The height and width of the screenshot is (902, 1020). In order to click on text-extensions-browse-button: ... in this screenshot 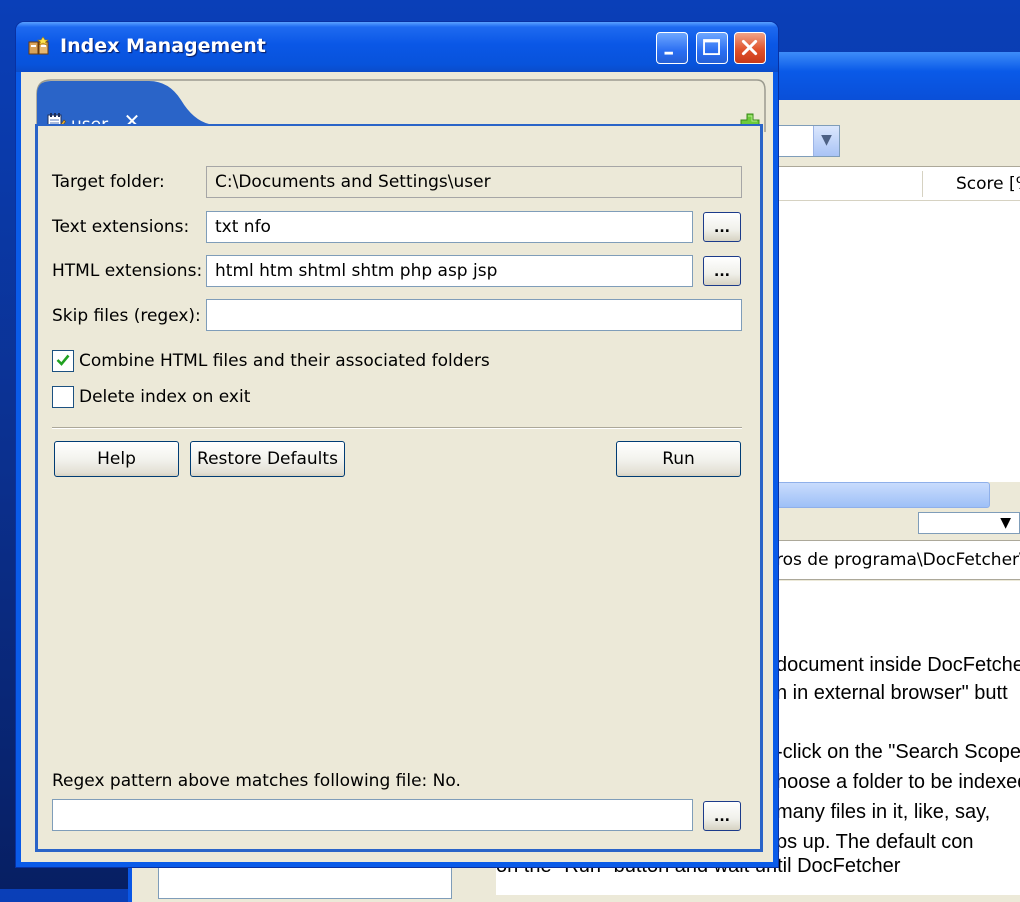, I will do `click(722, 227)`.